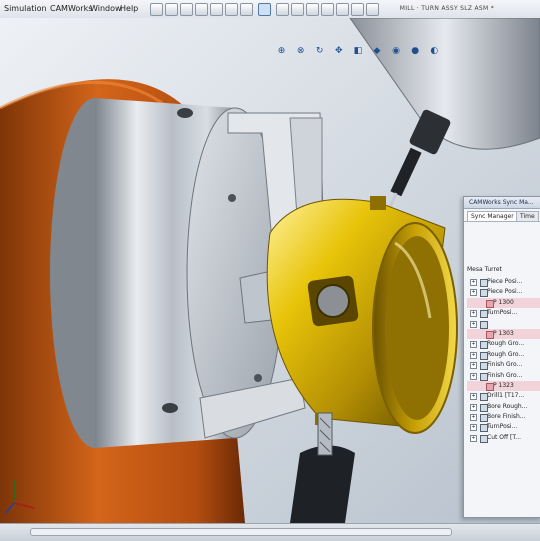 The width and height of the screenshot is (540, 541). What do you see at coordinates (342, 9) in the screenshot?
I see `toolbar-icon-d` at bounding box center [342, 9].